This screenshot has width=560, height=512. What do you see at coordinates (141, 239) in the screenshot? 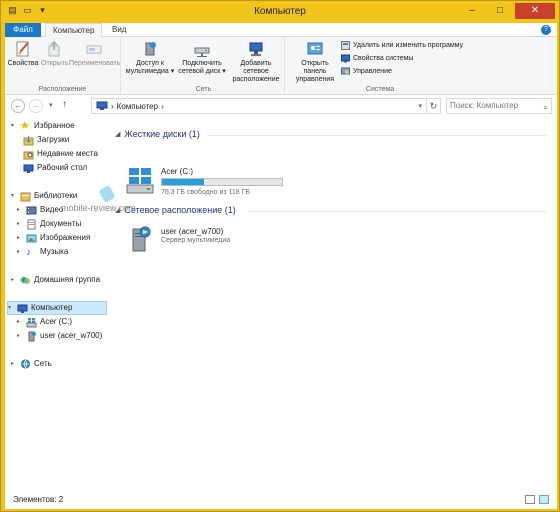
I see `media-server-icon` at bounding box center [141, 239].